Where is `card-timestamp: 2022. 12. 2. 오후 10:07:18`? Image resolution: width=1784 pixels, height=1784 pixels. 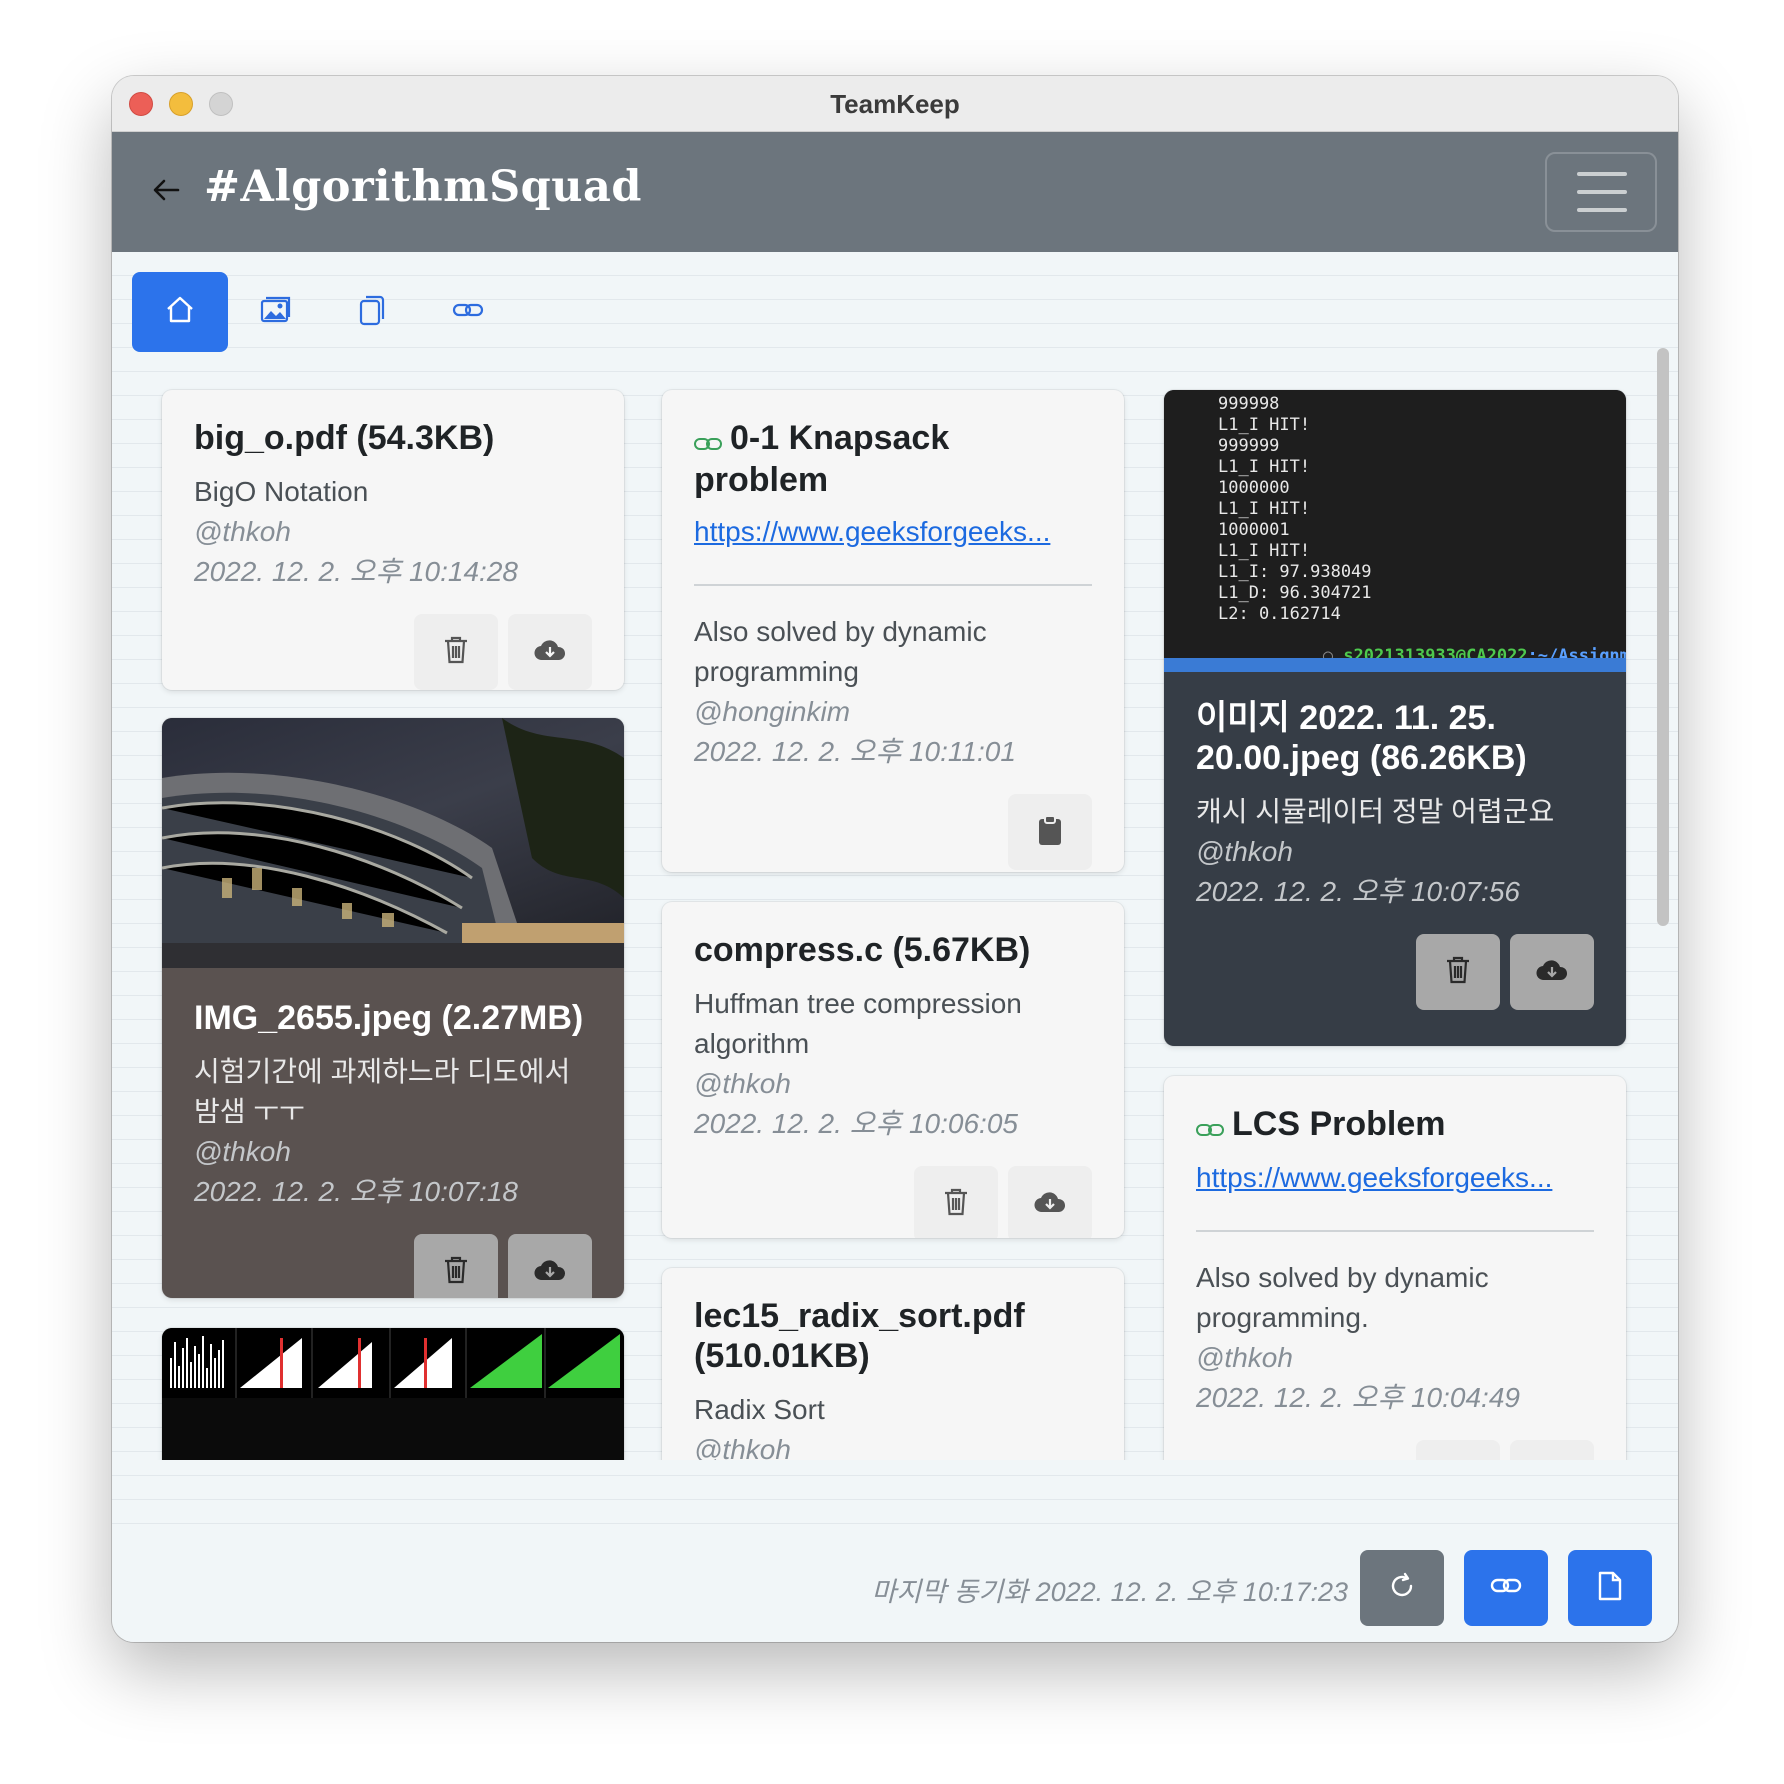 card-timestamp: 2022. 12. 2. 오후 10:07:18 is located at coordinates (356, 1191).